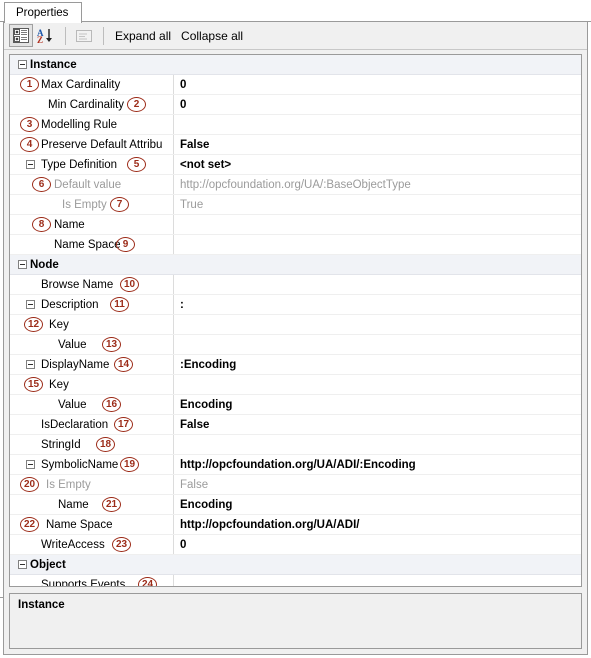  Describe the element at coordinates (295, 265) in the screenshot. I see `property-category-row: Node` at that location.